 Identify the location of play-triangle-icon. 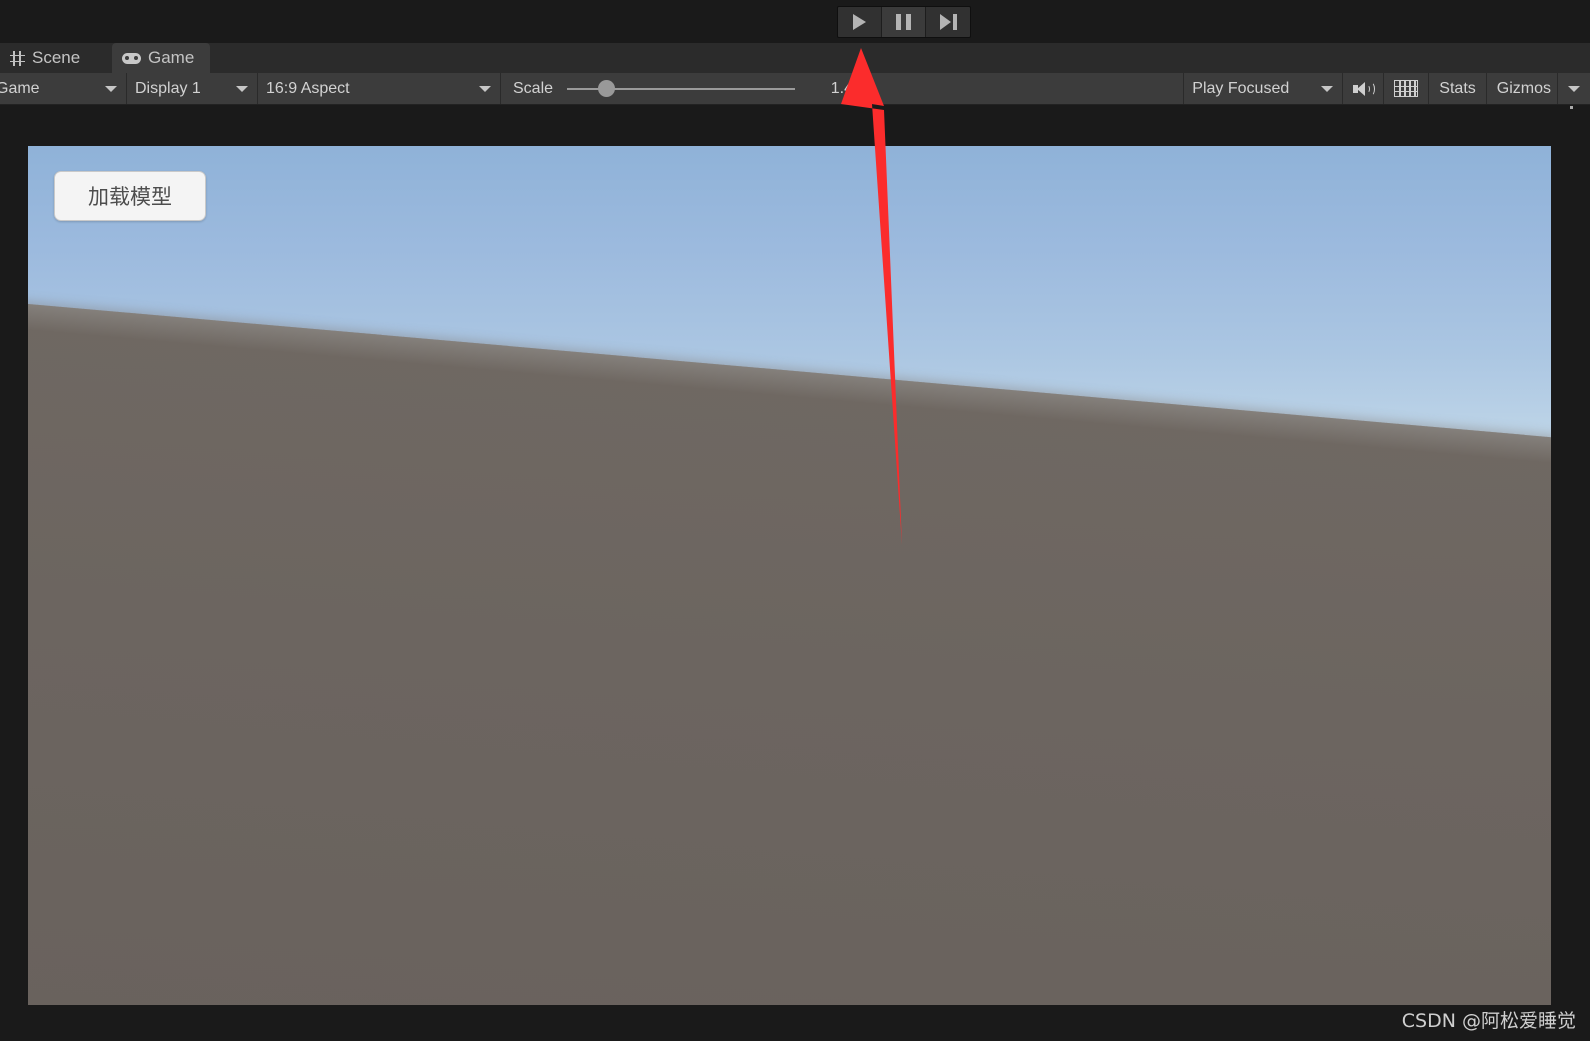
(859, 22).